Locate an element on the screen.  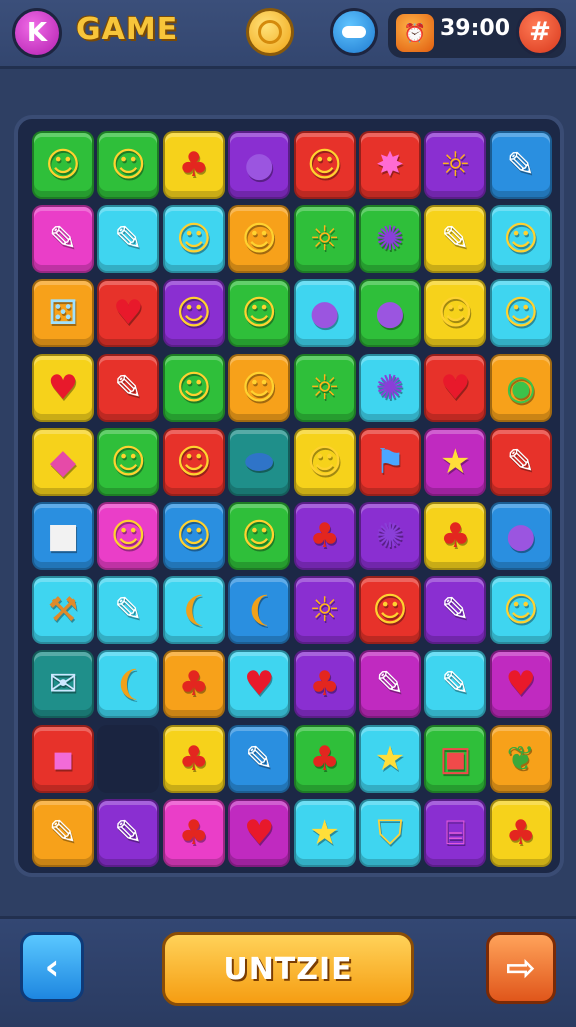
tile-burst: ✸ is located at coordinates (390, 165).